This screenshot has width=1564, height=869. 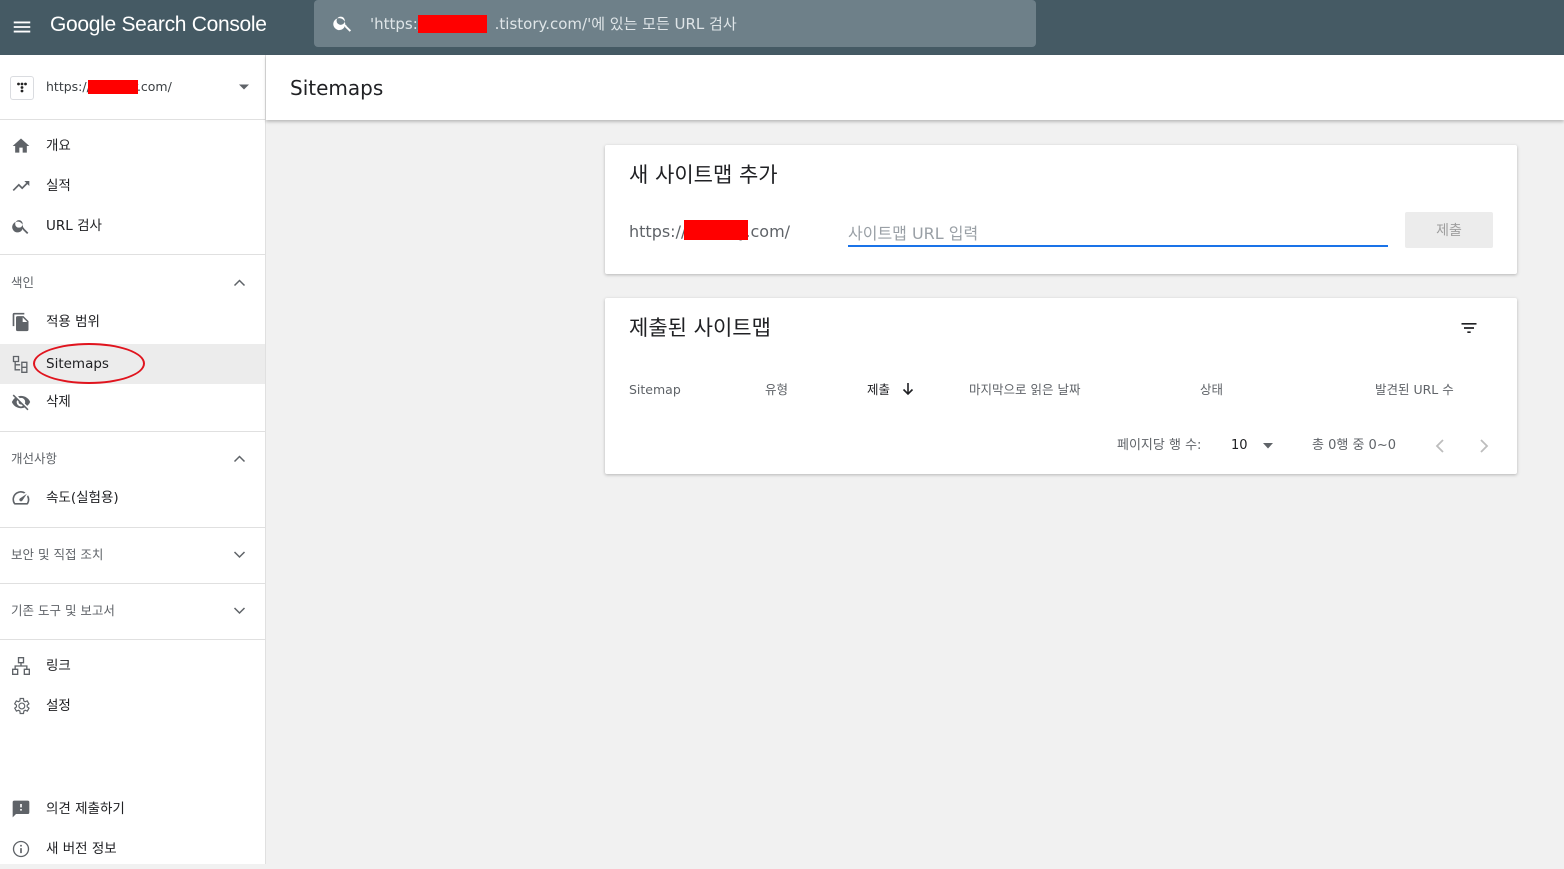 What do you see at coordinates (1354, 445) in the screenshot?
I see `pagination-range: 총 0행 중 0~0` at bounding box center [1354, 445].